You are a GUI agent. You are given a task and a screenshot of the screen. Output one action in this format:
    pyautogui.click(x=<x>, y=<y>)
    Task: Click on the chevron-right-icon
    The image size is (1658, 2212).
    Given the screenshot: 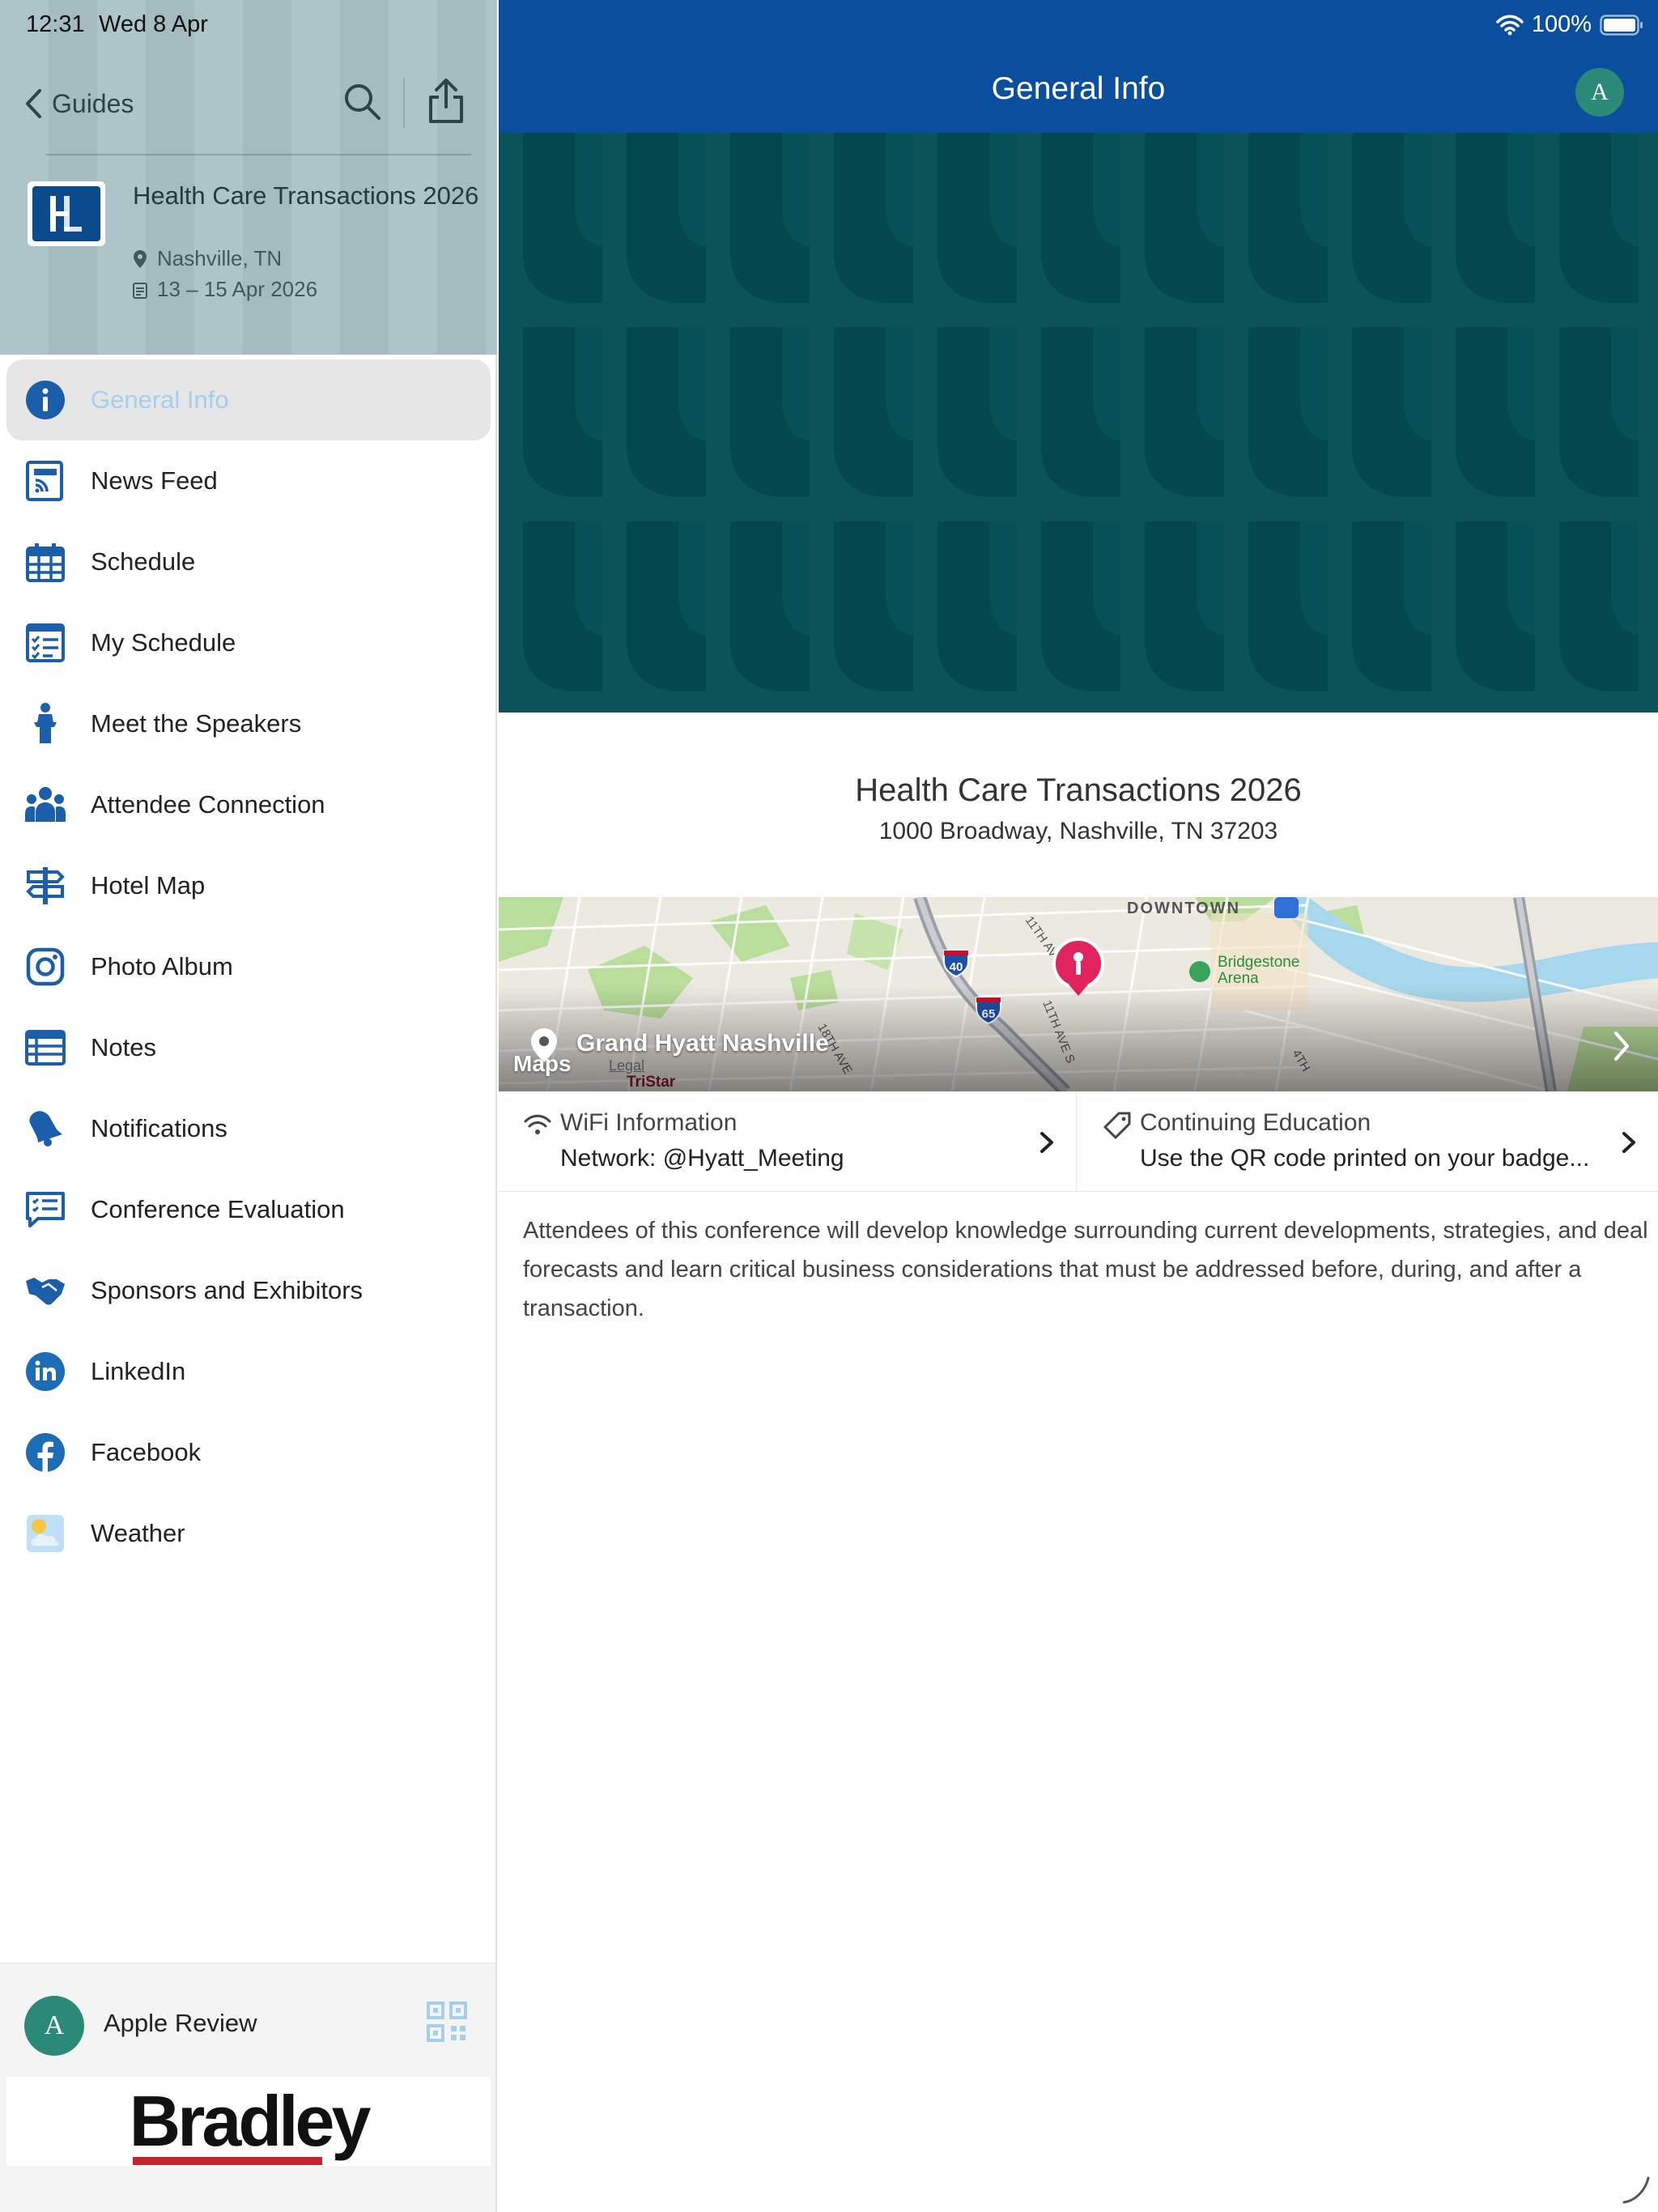 What is the action you would take?
    pyautogui.click(x=1628, y=1143)
    